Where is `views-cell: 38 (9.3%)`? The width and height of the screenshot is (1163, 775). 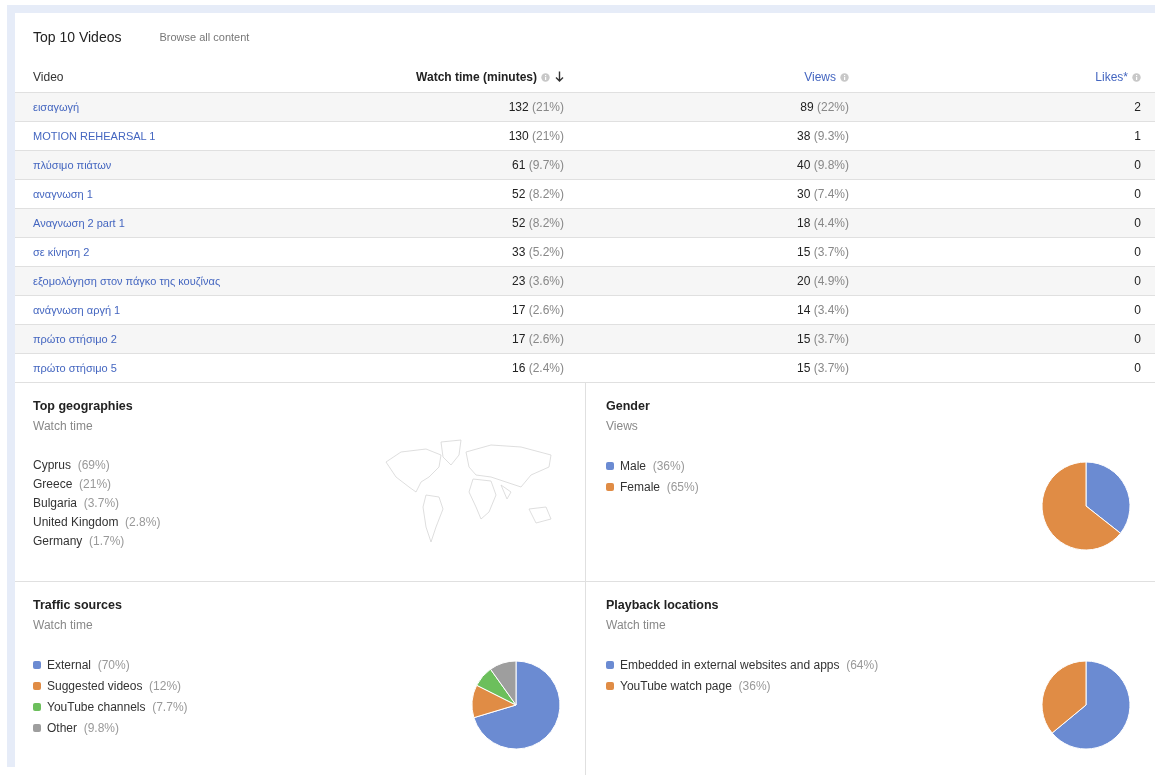 views-cell: 38 (9.3%) is located at coordinates (822, 136).